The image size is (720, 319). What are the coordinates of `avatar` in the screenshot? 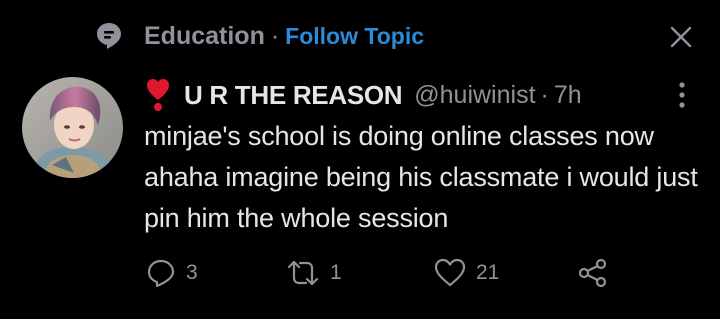 It's located at (72, 127).